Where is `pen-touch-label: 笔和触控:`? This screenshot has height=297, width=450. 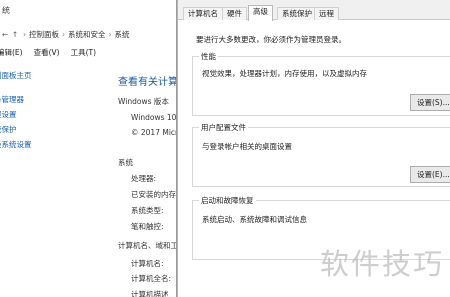
pen-touch-label: 笔和触控: is located at coordinates (147, 226).